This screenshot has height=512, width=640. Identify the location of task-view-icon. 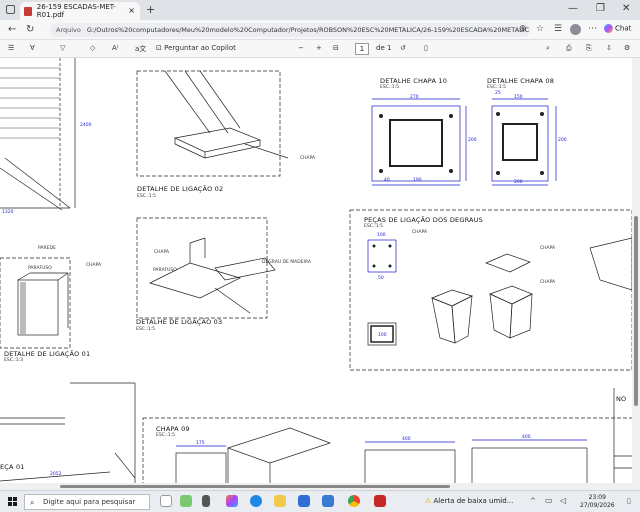
(166, 501).